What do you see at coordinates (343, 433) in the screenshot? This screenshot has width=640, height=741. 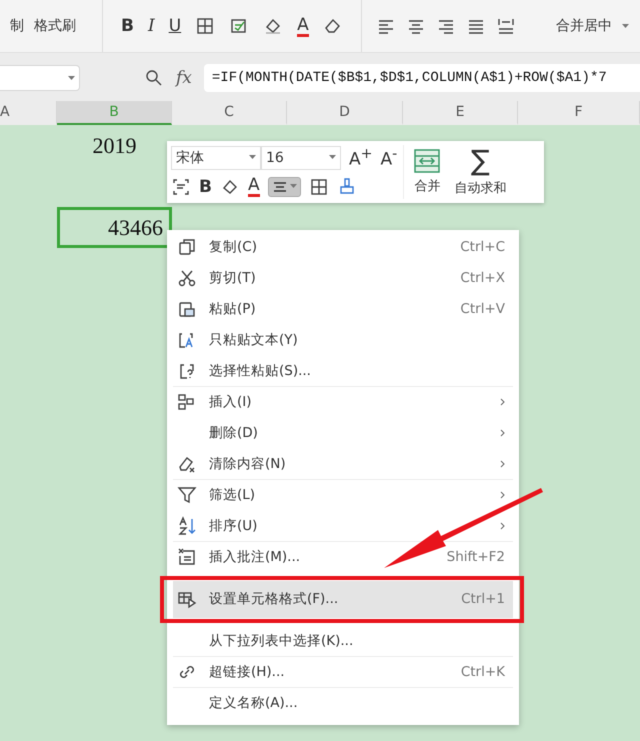 I see `menu-item: 删除(D)` at bounding box center [343, 433].